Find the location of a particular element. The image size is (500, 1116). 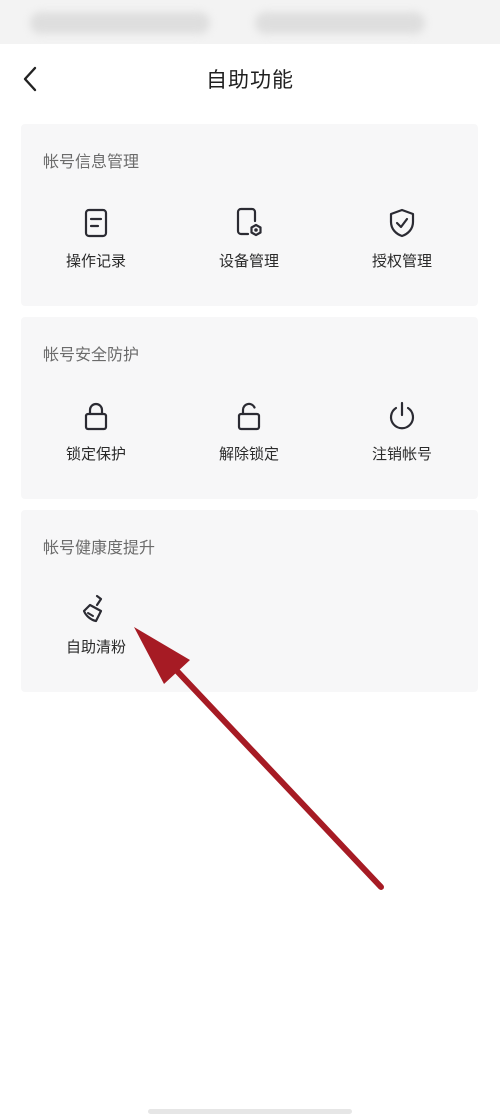

status-bar is located at coordinates (250, 22).